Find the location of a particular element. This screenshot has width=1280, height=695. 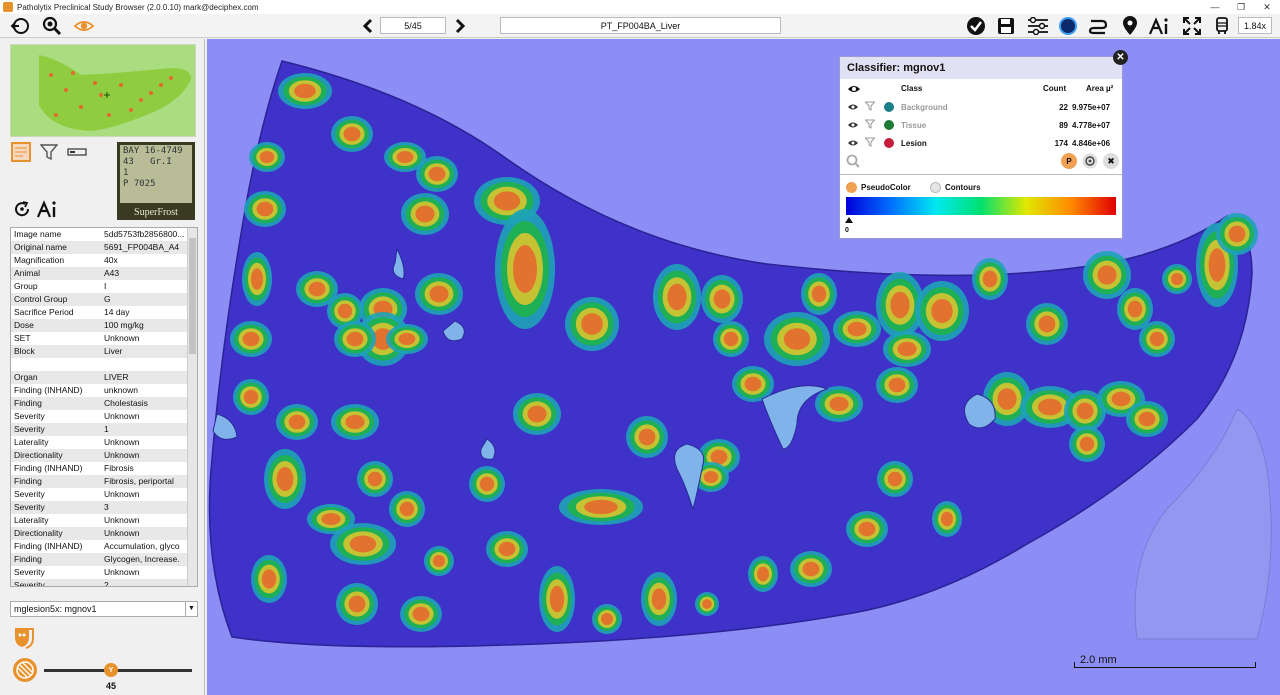

contours-radio: Contours is located at coordinates (955, 187).